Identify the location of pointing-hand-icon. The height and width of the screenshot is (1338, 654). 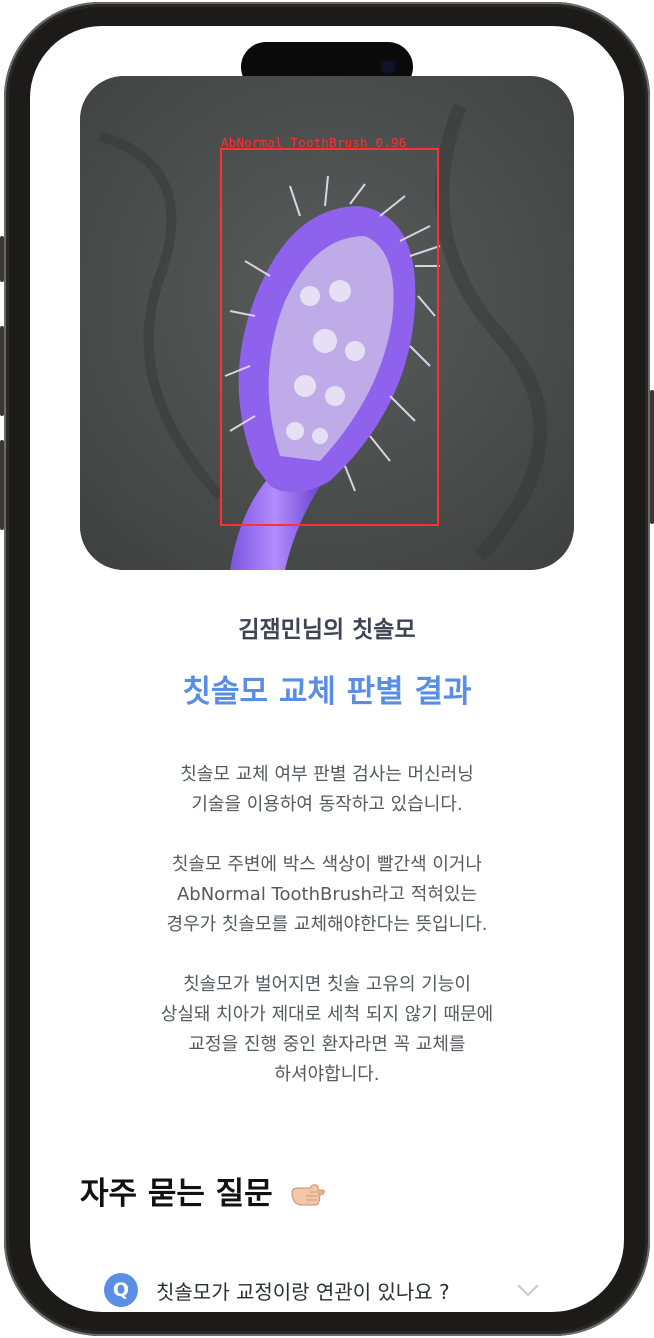
(308, 1195).